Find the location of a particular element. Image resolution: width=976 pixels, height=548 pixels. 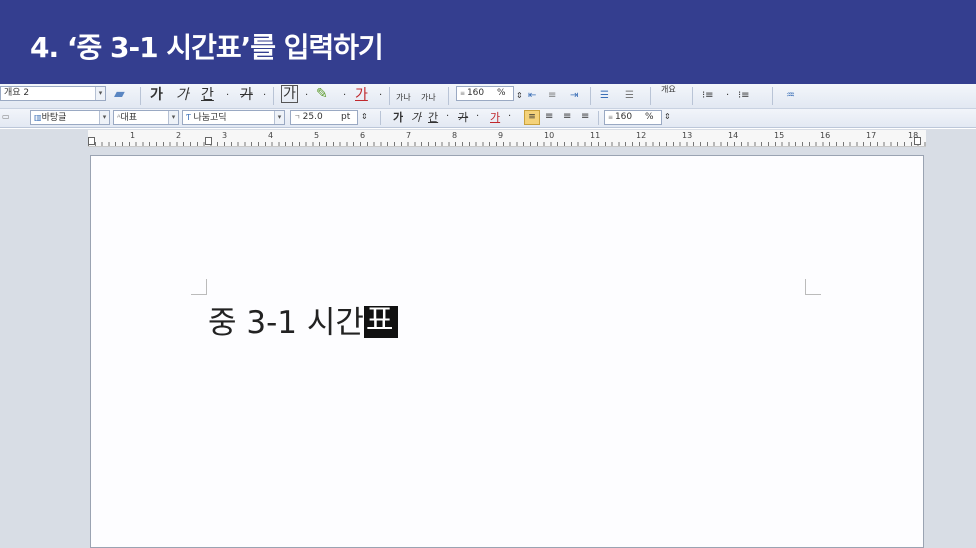

document-text-line: 중 3-1 시간 표 is located at coordinates (303, 319).